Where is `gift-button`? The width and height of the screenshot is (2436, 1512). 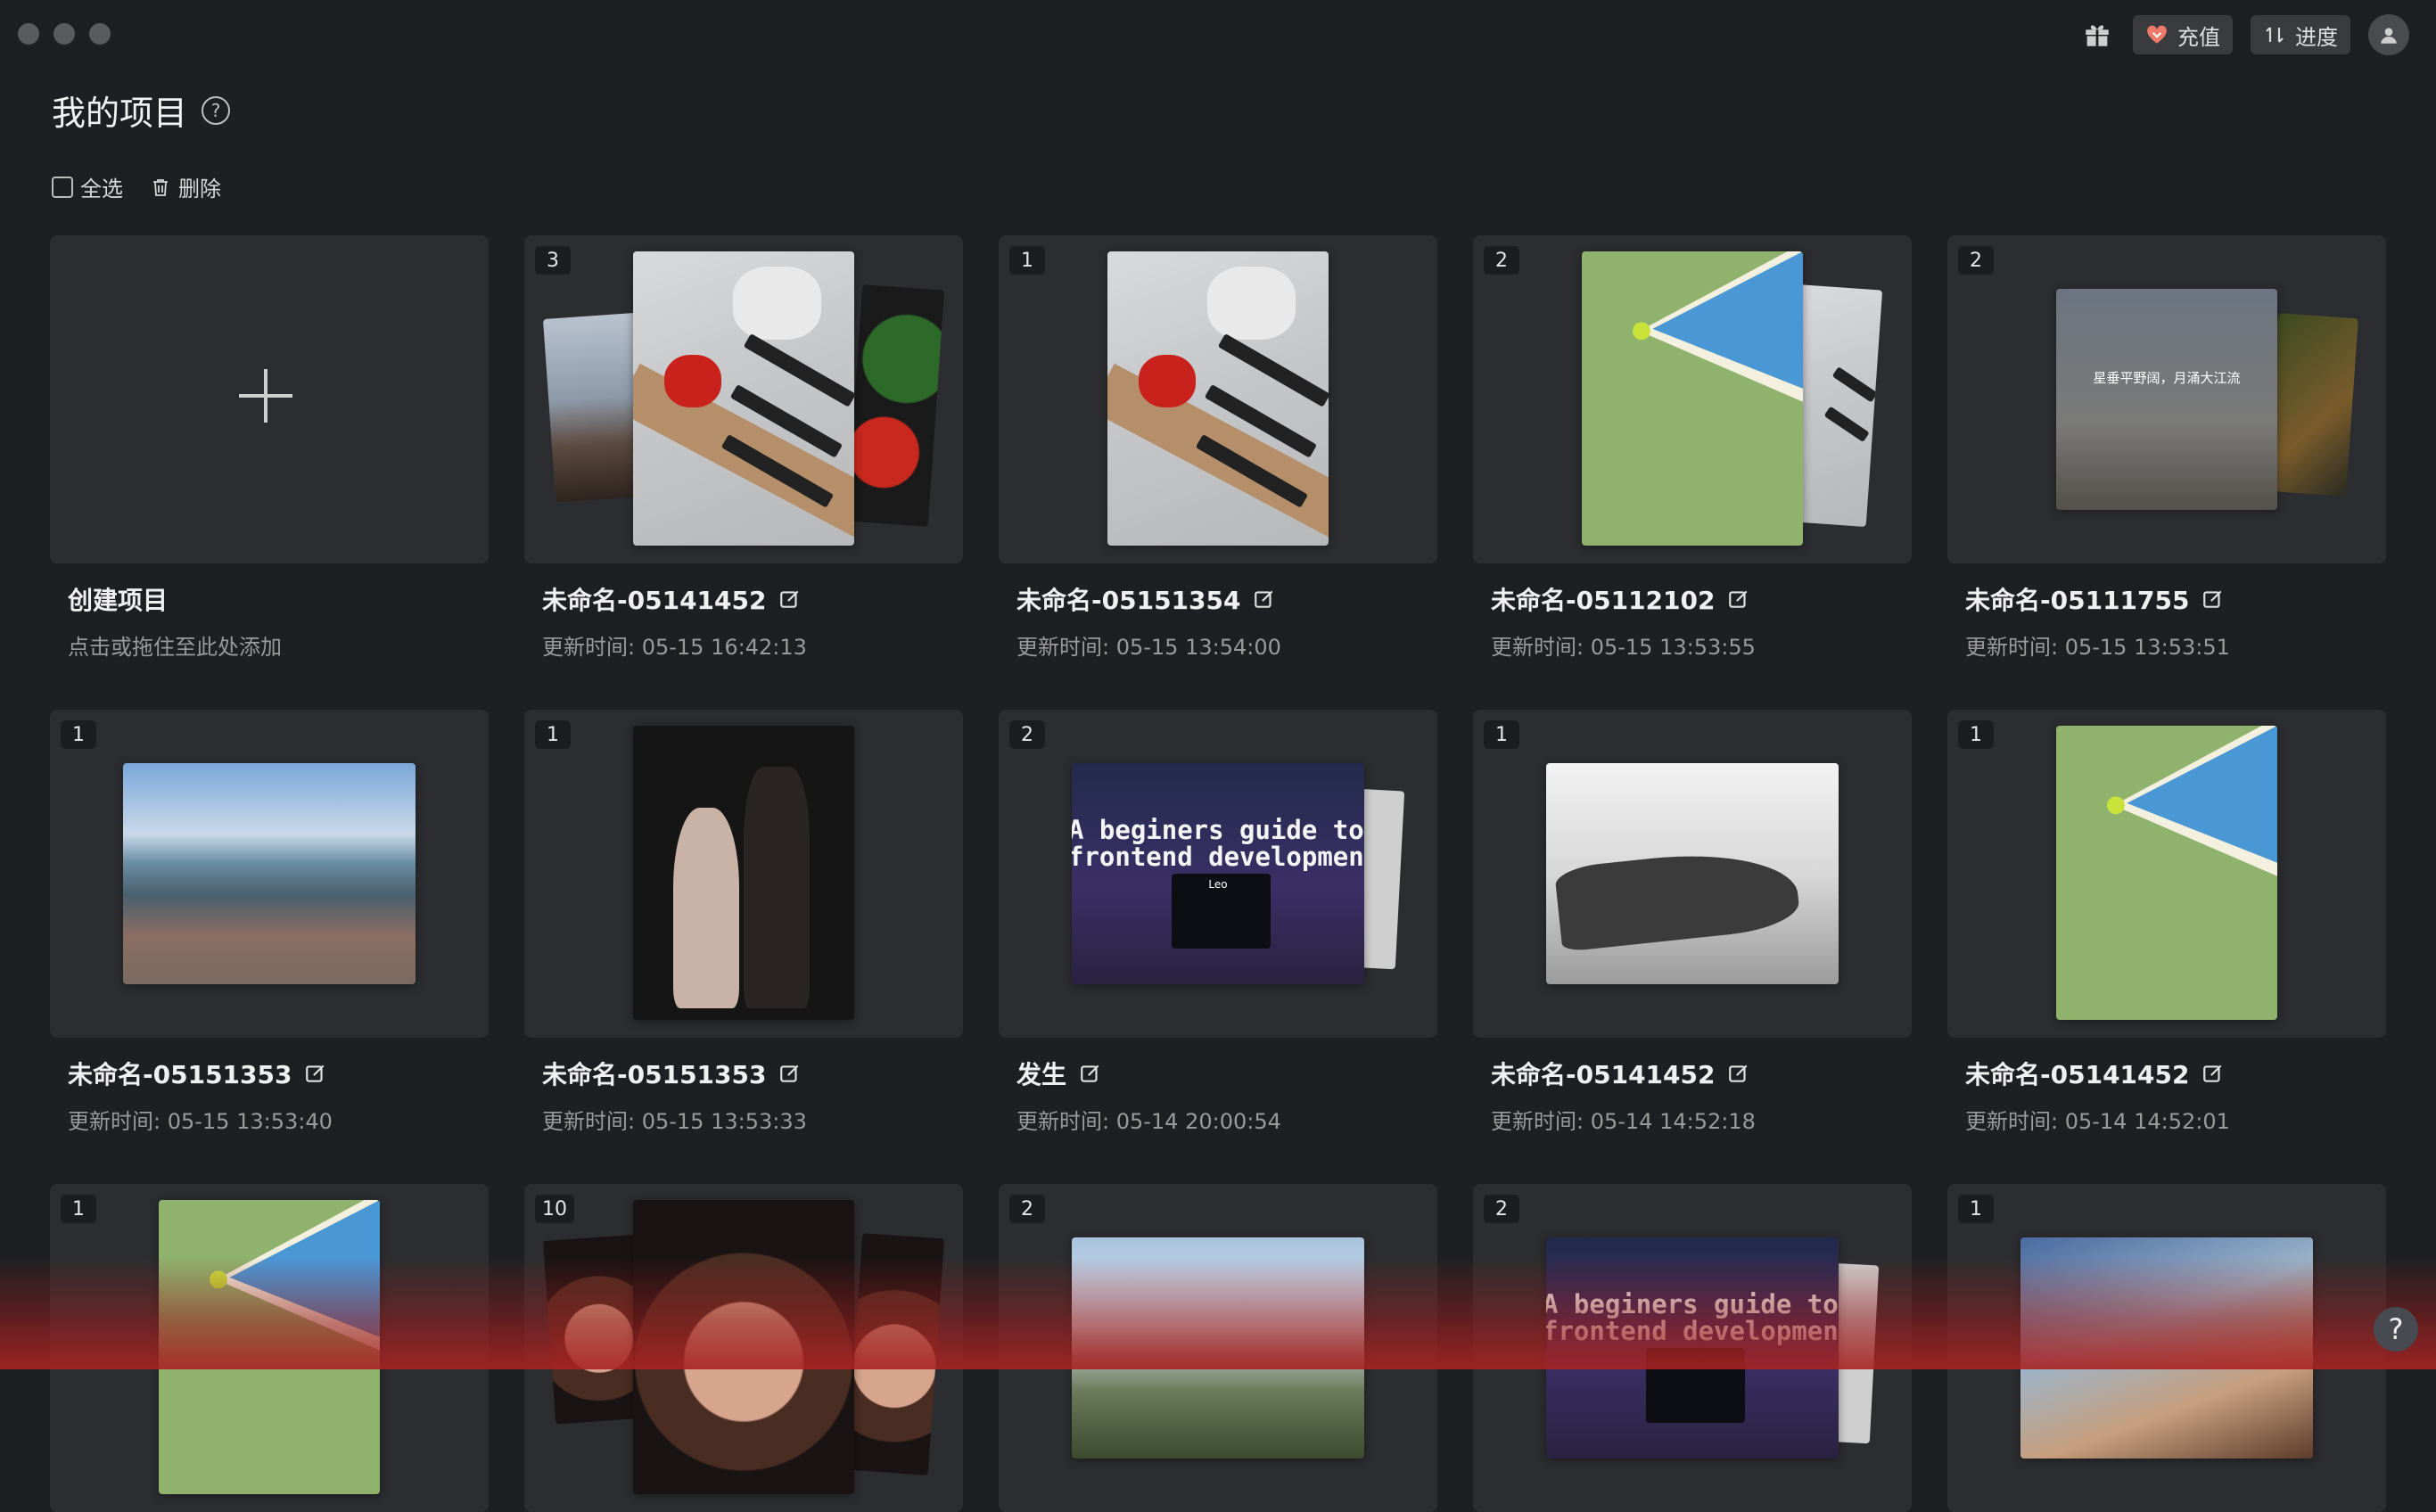
gift-button is located at coordinates (2097, 34).